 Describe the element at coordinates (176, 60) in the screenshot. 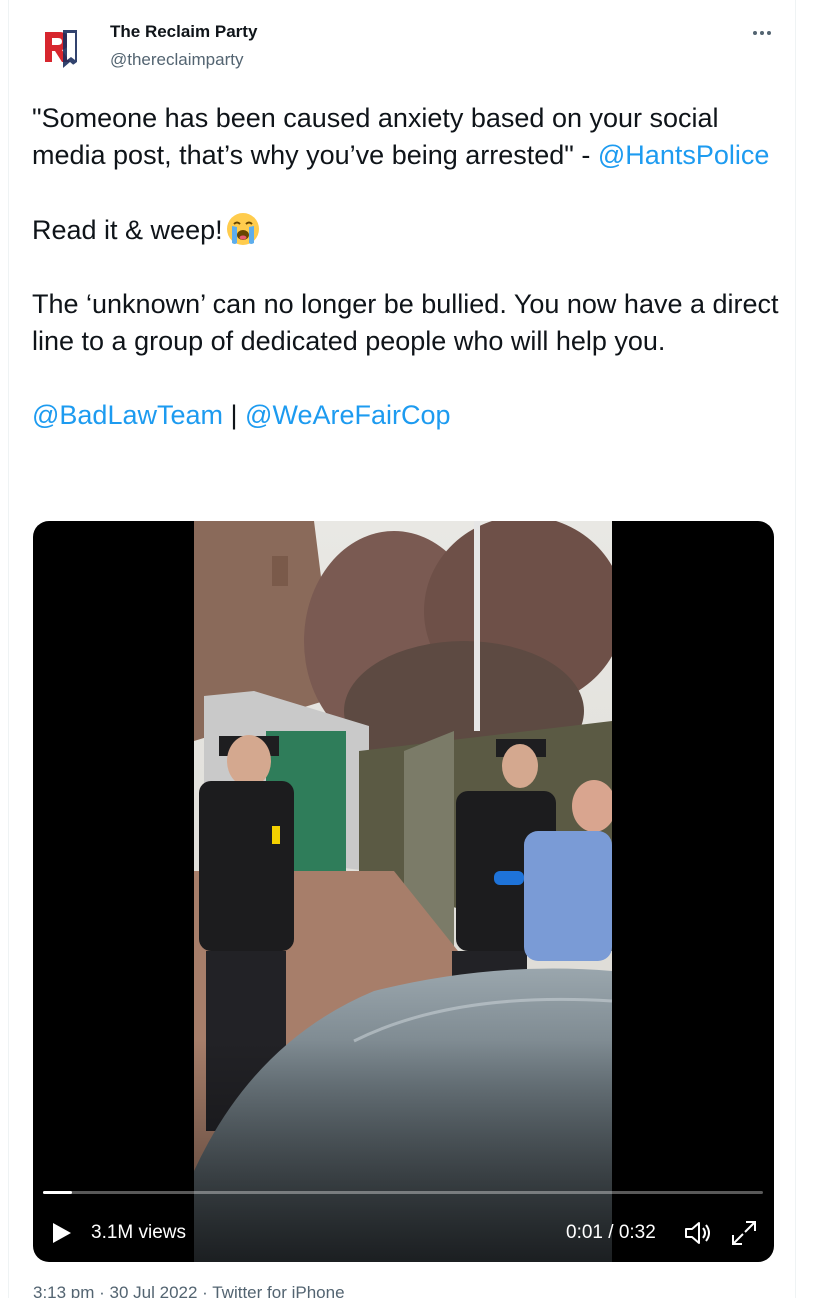

I see `author-handle: @thereclaimparty` at that location.